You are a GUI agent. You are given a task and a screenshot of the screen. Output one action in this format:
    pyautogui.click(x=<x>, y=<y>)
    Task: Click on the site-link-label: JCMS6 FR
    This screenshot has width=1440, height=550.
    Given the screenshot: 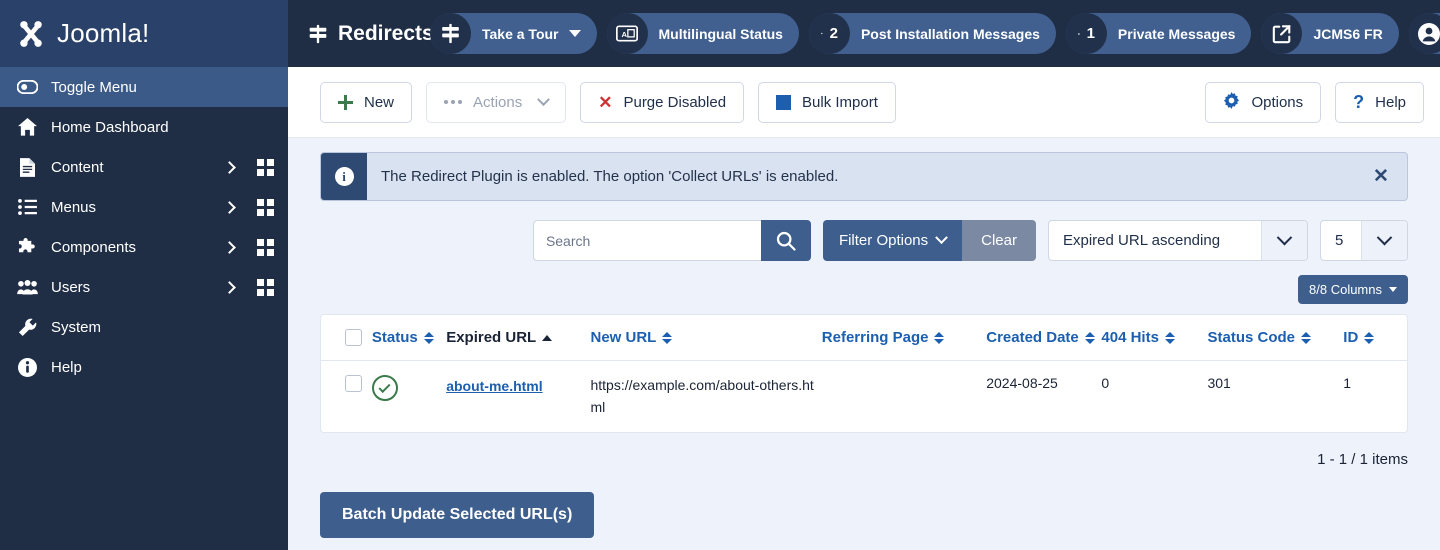 What is the action you would take?
    pyautogui.click(x=1348, y=33)
    